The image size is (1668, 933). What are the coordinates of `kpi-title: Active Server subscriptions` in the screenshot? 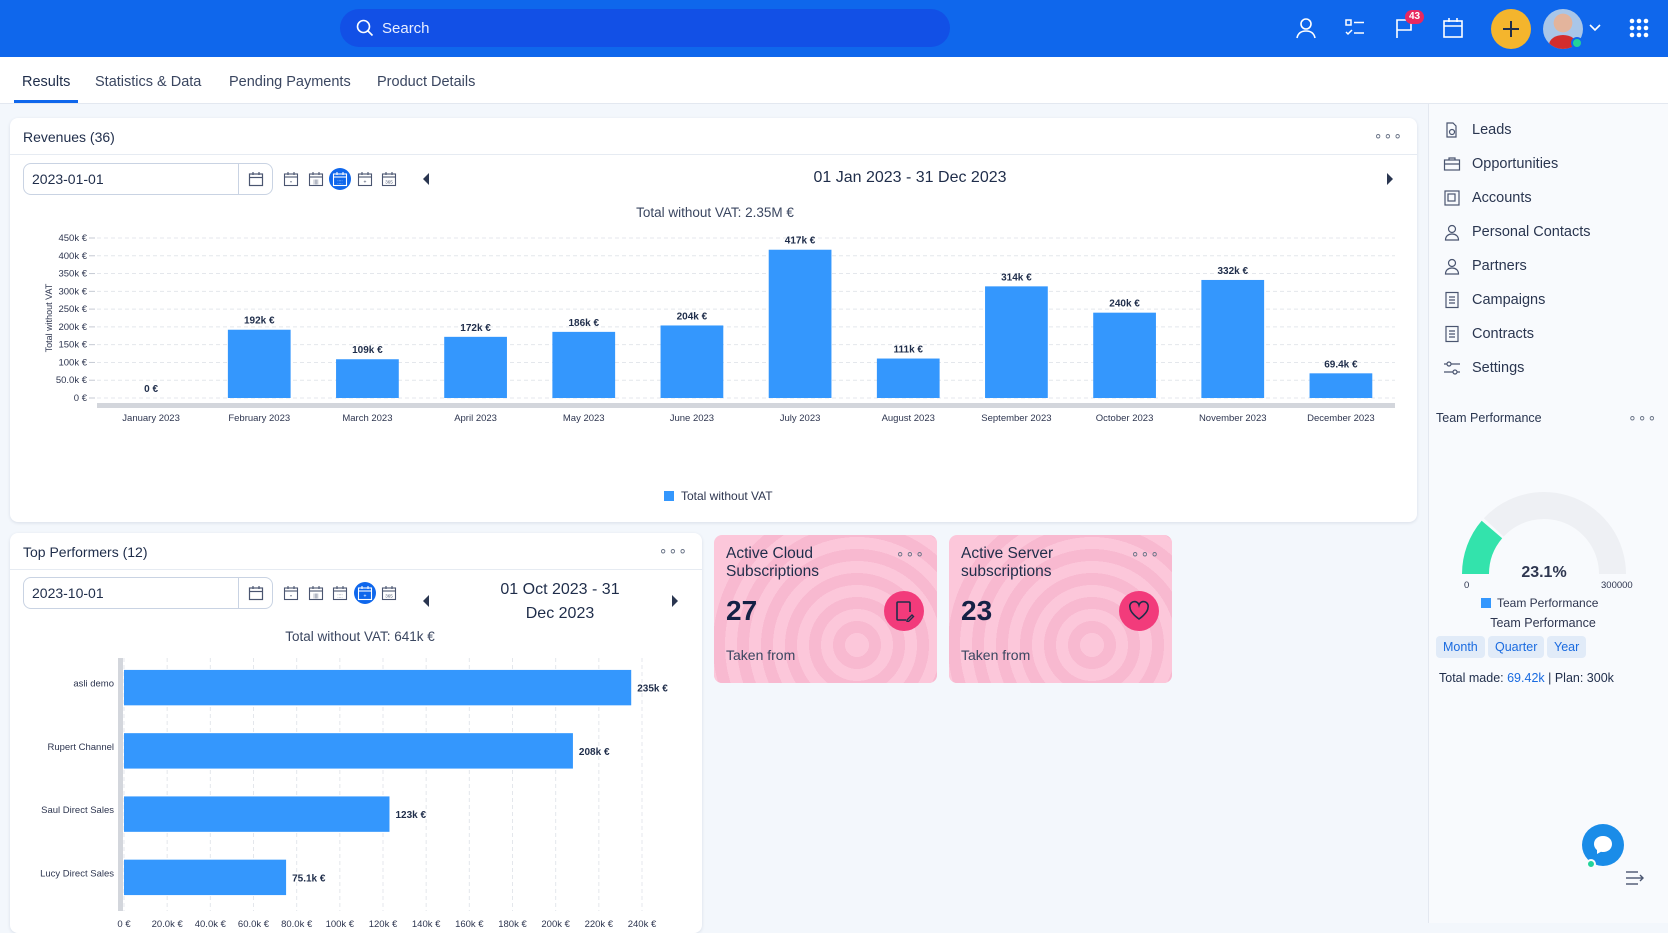 It's located at (1007, 562).